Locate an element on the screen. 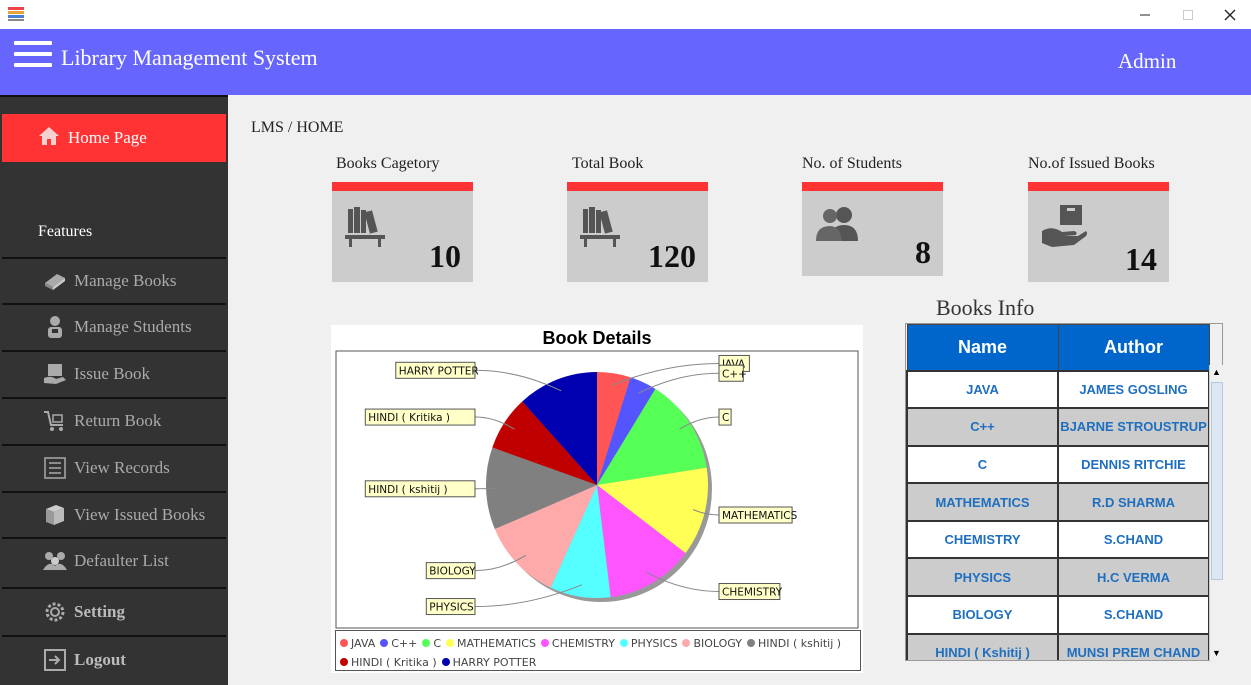  table-scrollbar: ▲ ▼ is located at coordinates (1216, 513).